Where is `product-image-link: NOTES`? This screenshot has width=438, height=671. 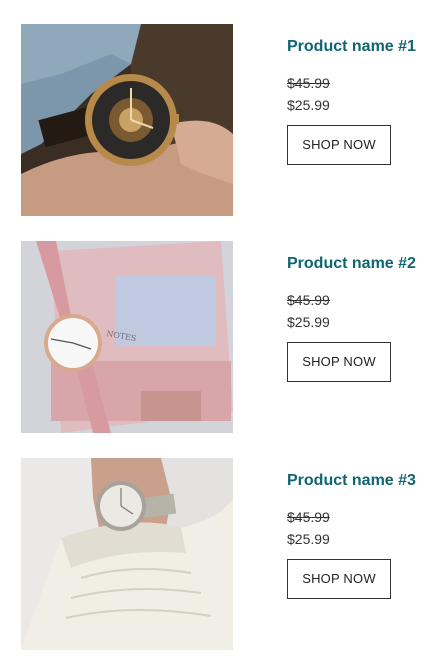
product-image-link: NOTES is located at coordinates (127, 337).